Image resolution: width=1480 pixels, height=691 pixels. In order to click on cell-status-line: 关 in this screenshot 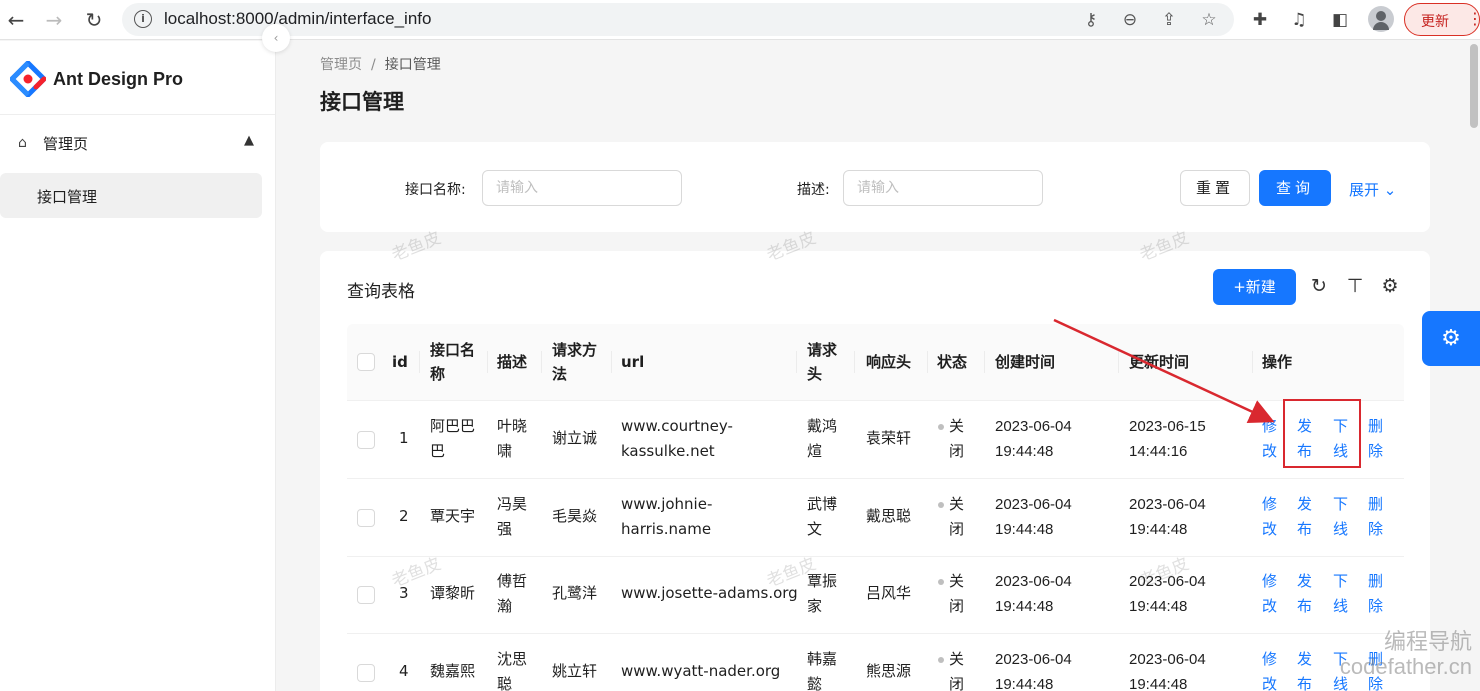, I will do `click(957, 659)`.